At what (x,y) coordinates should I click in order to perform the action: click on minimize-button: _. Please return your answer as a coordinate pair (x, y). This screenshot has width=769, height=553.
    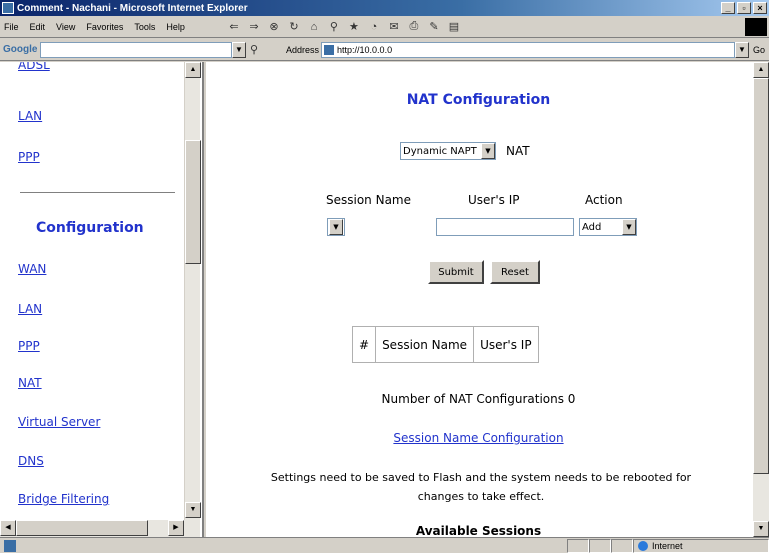
    Looking at the image, I should click on (728, 8).